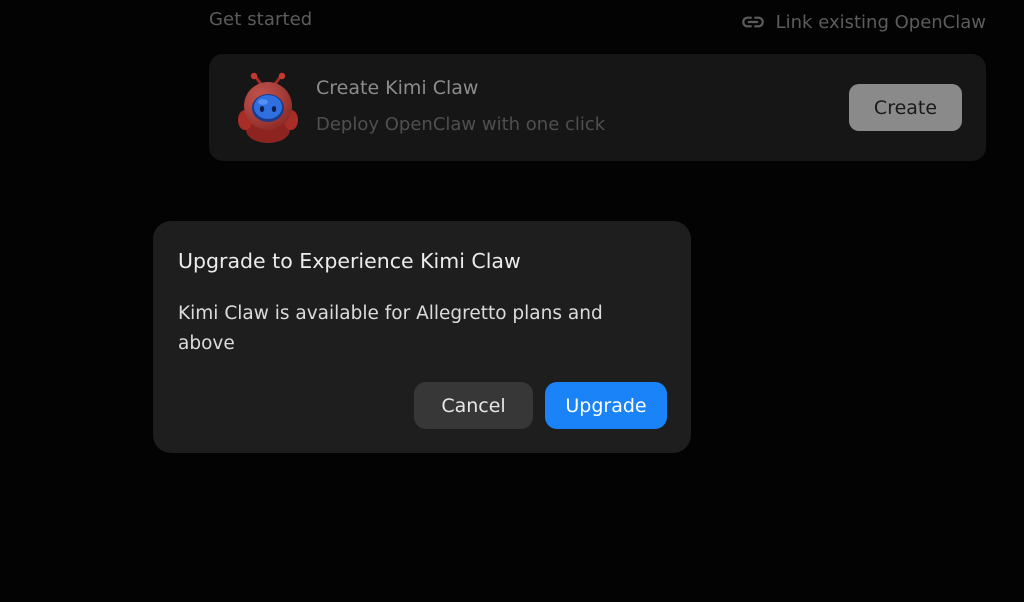 This screenshot has height=602, width=1024. I want to click on link-existing-openclaw-button: Link existing OpenClaw, so click(863, 22).